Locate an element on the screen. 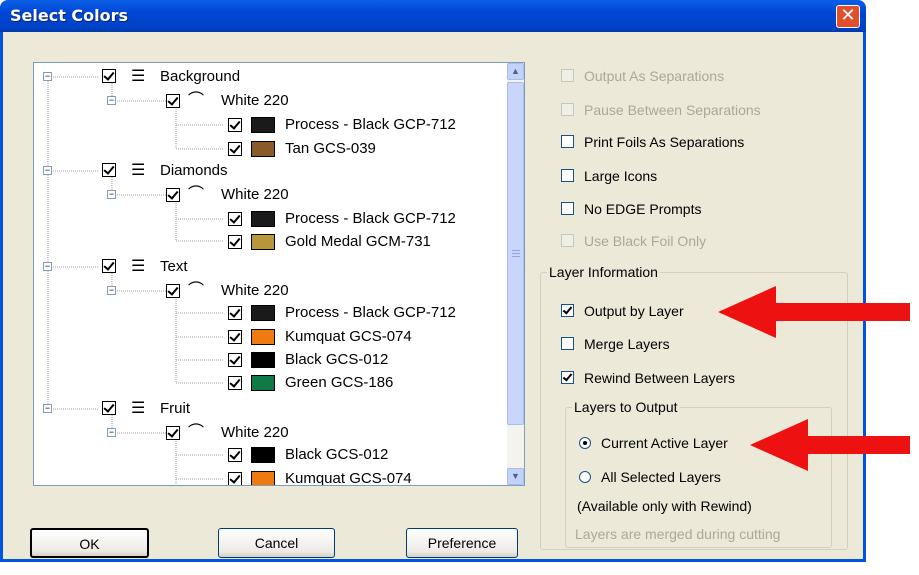 The image size is (919, 575). ok-button: OK is located at coordinates (89, 543).